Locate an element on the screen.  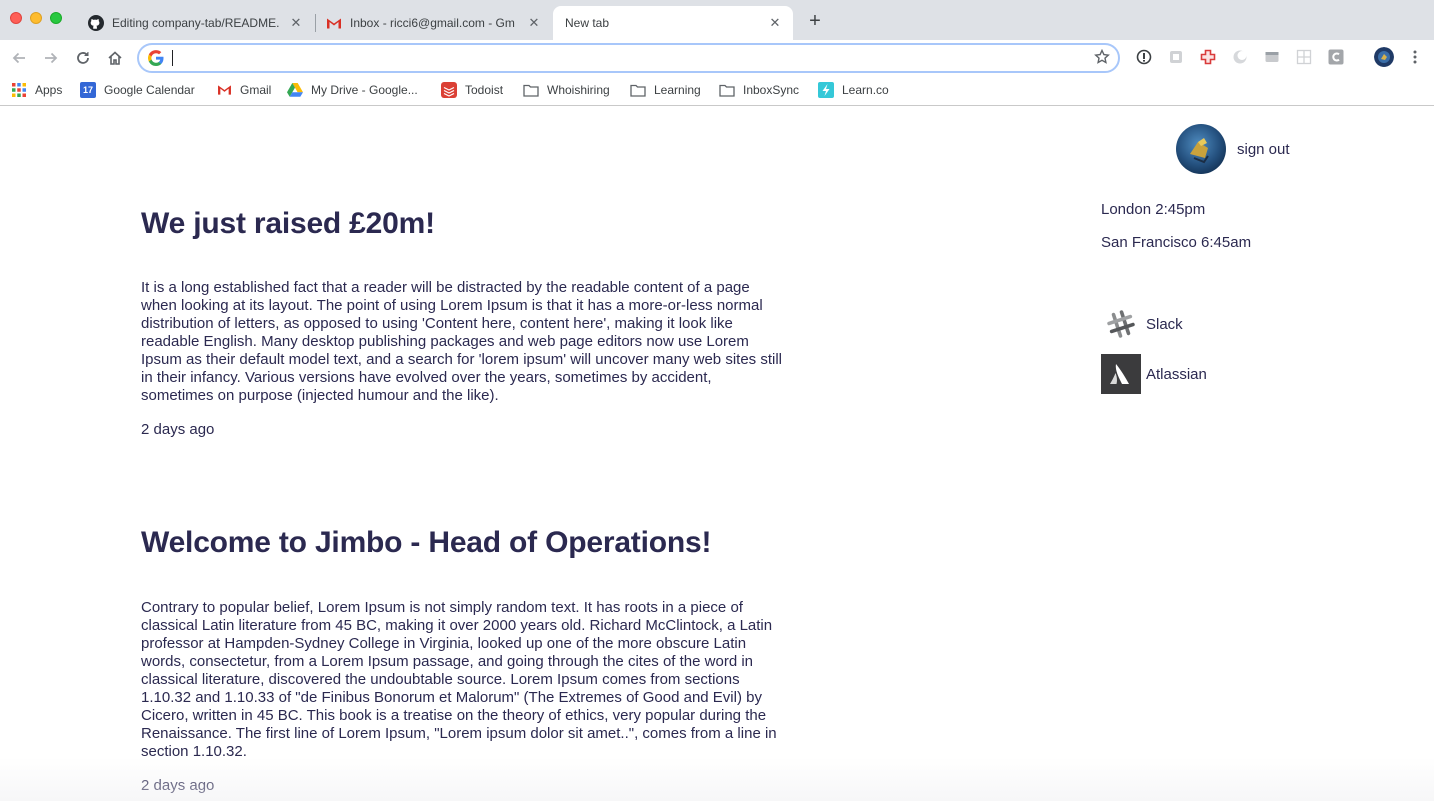
bookmark-label: Apps is located at coordinates (49, 90).